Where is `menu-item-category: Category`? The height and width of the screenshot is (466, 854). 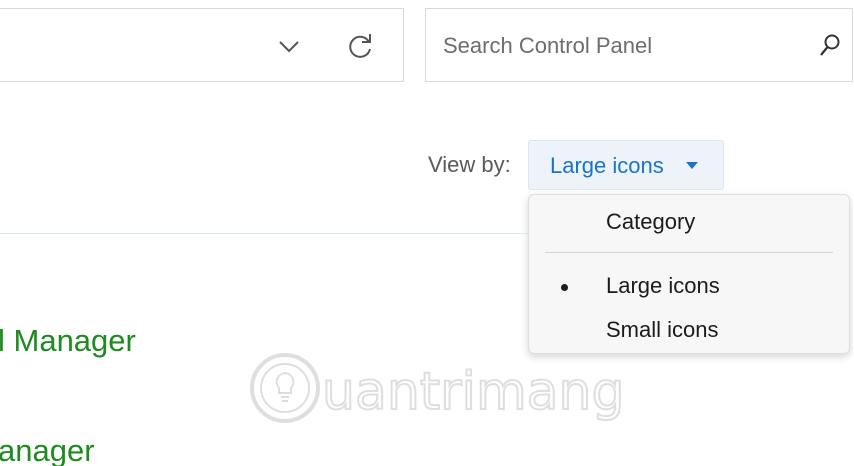 menu-item-category: Category is located at coordinates (689, 222).